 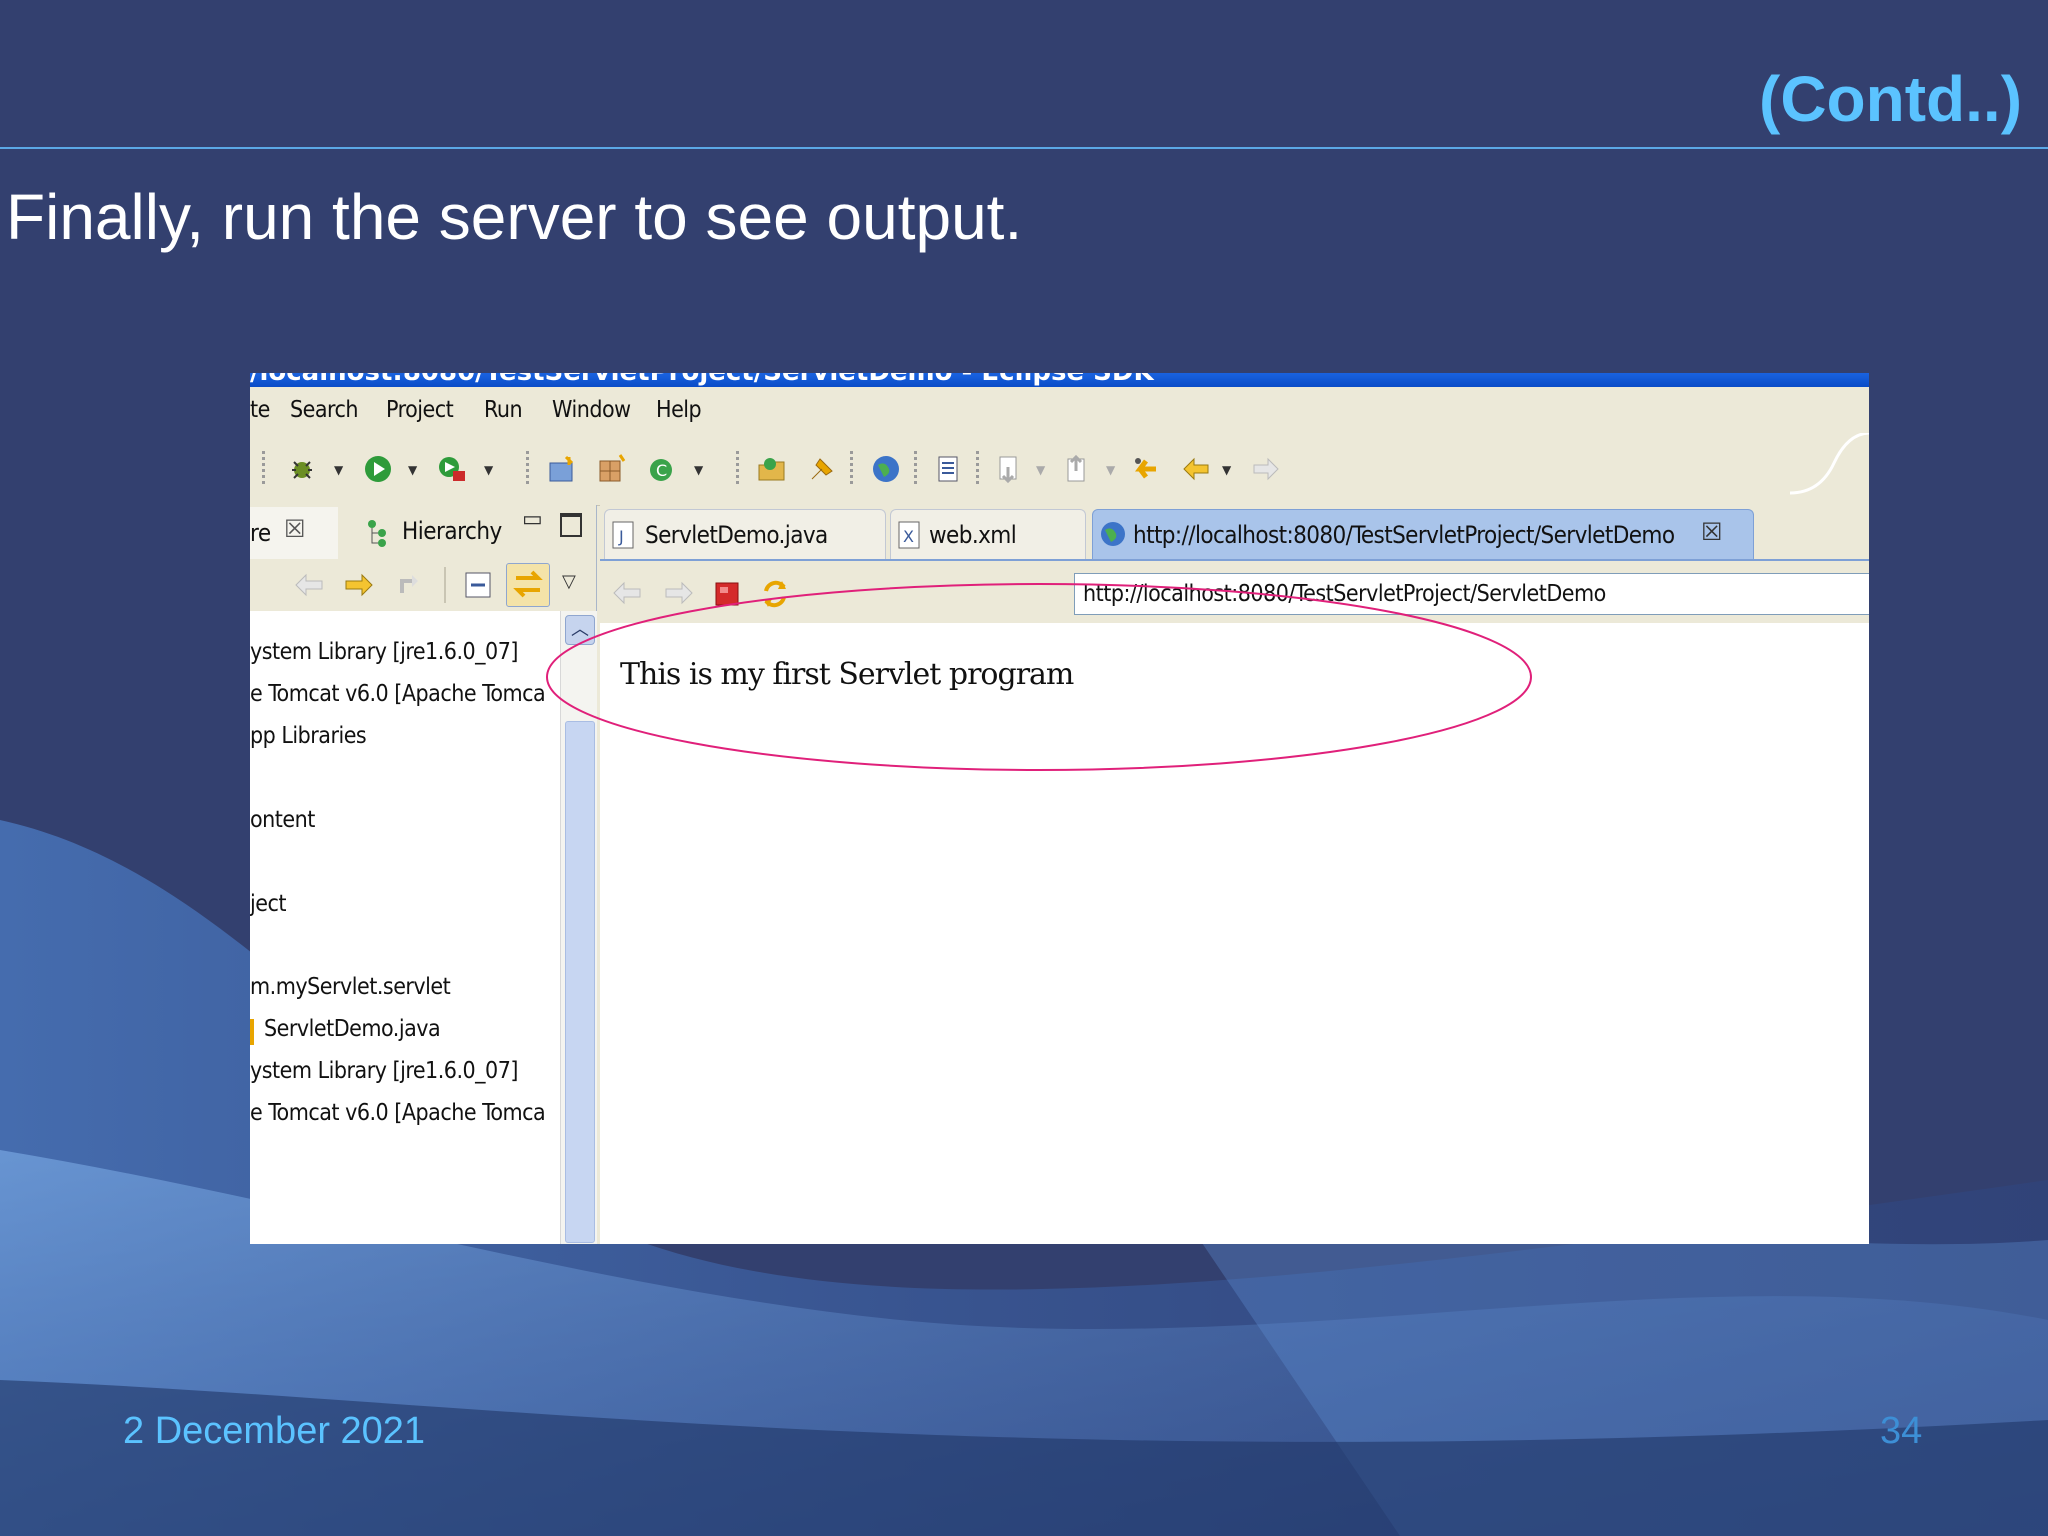 I want to click on slide-page-number: 34, so click(x=1901, y=1431).